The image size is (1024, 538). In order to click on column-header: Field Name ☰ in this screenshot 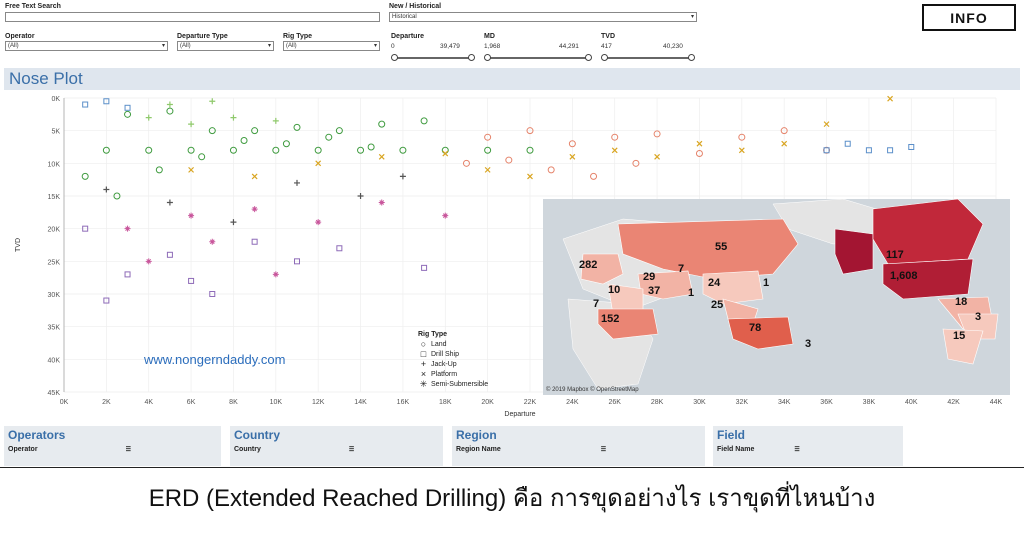, I will do `click(808, 447)`.